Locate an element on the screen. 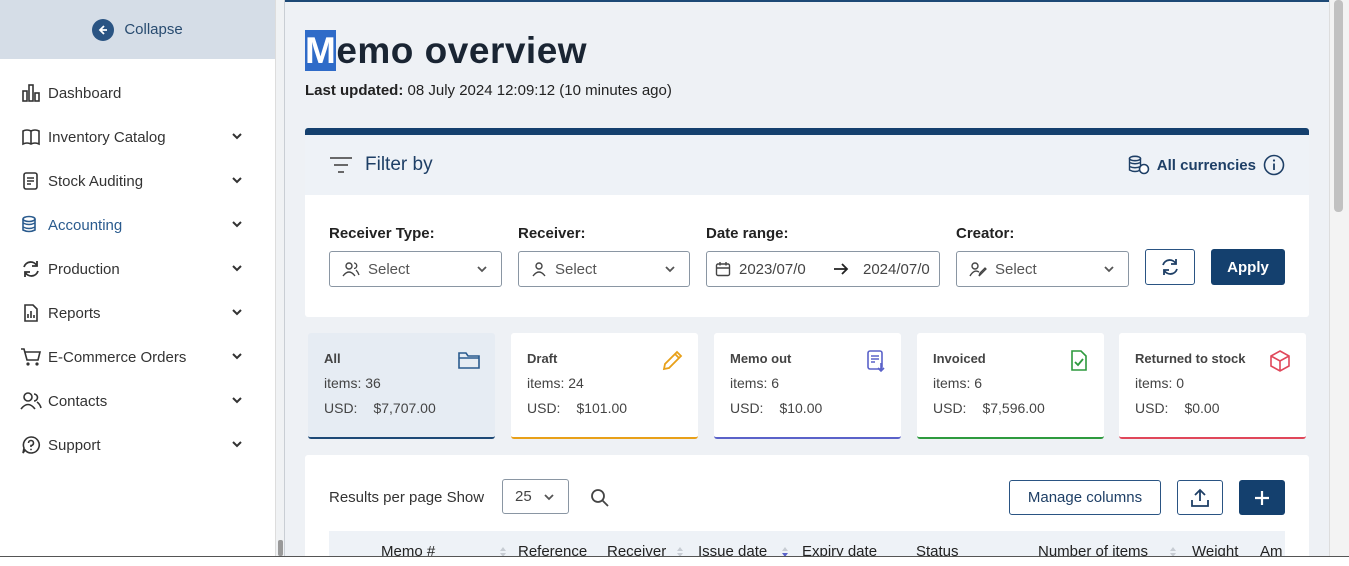 This screenshot has height=566, width=1349. sidebar-item-contacts: Contacts is located at coordinates (137, 401).